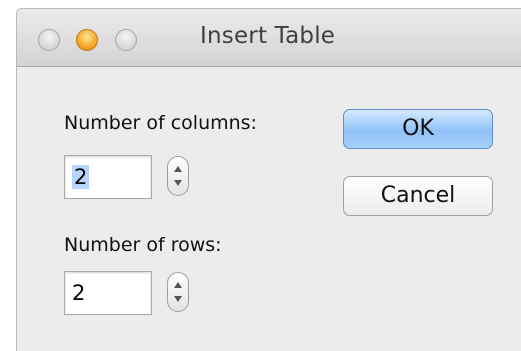  I want to click on columns-input: 2, so click(108, 177).